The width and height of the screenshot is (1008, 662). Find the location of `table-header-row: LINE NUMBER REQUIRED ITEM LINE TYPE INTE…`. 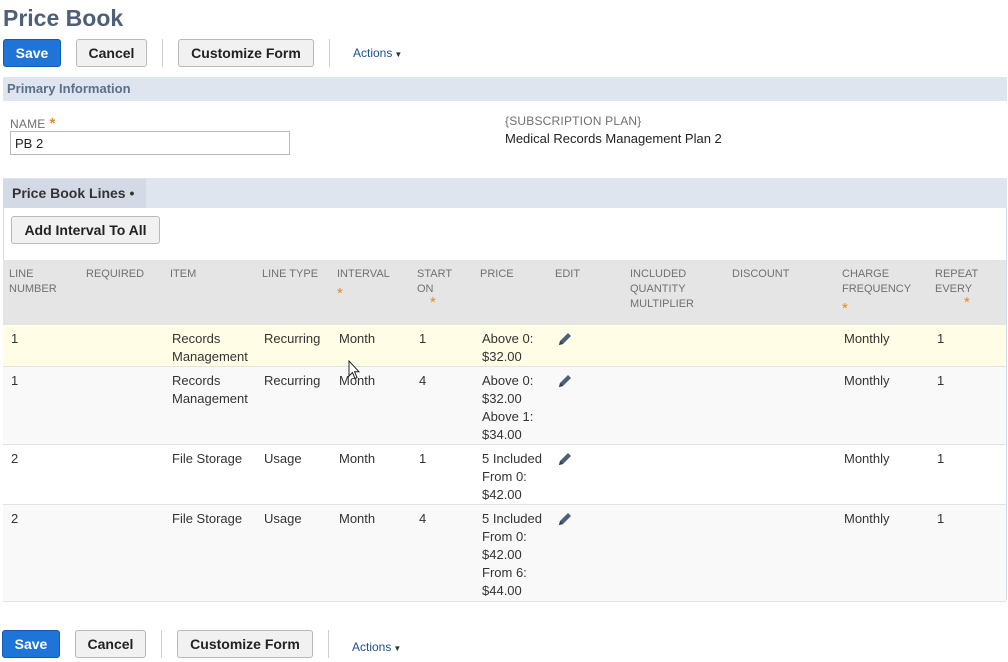

table-header-row: LINE NUMBER REQUIRED ITEM LINE TYPE INTE… is located at coordinates (504, 292).